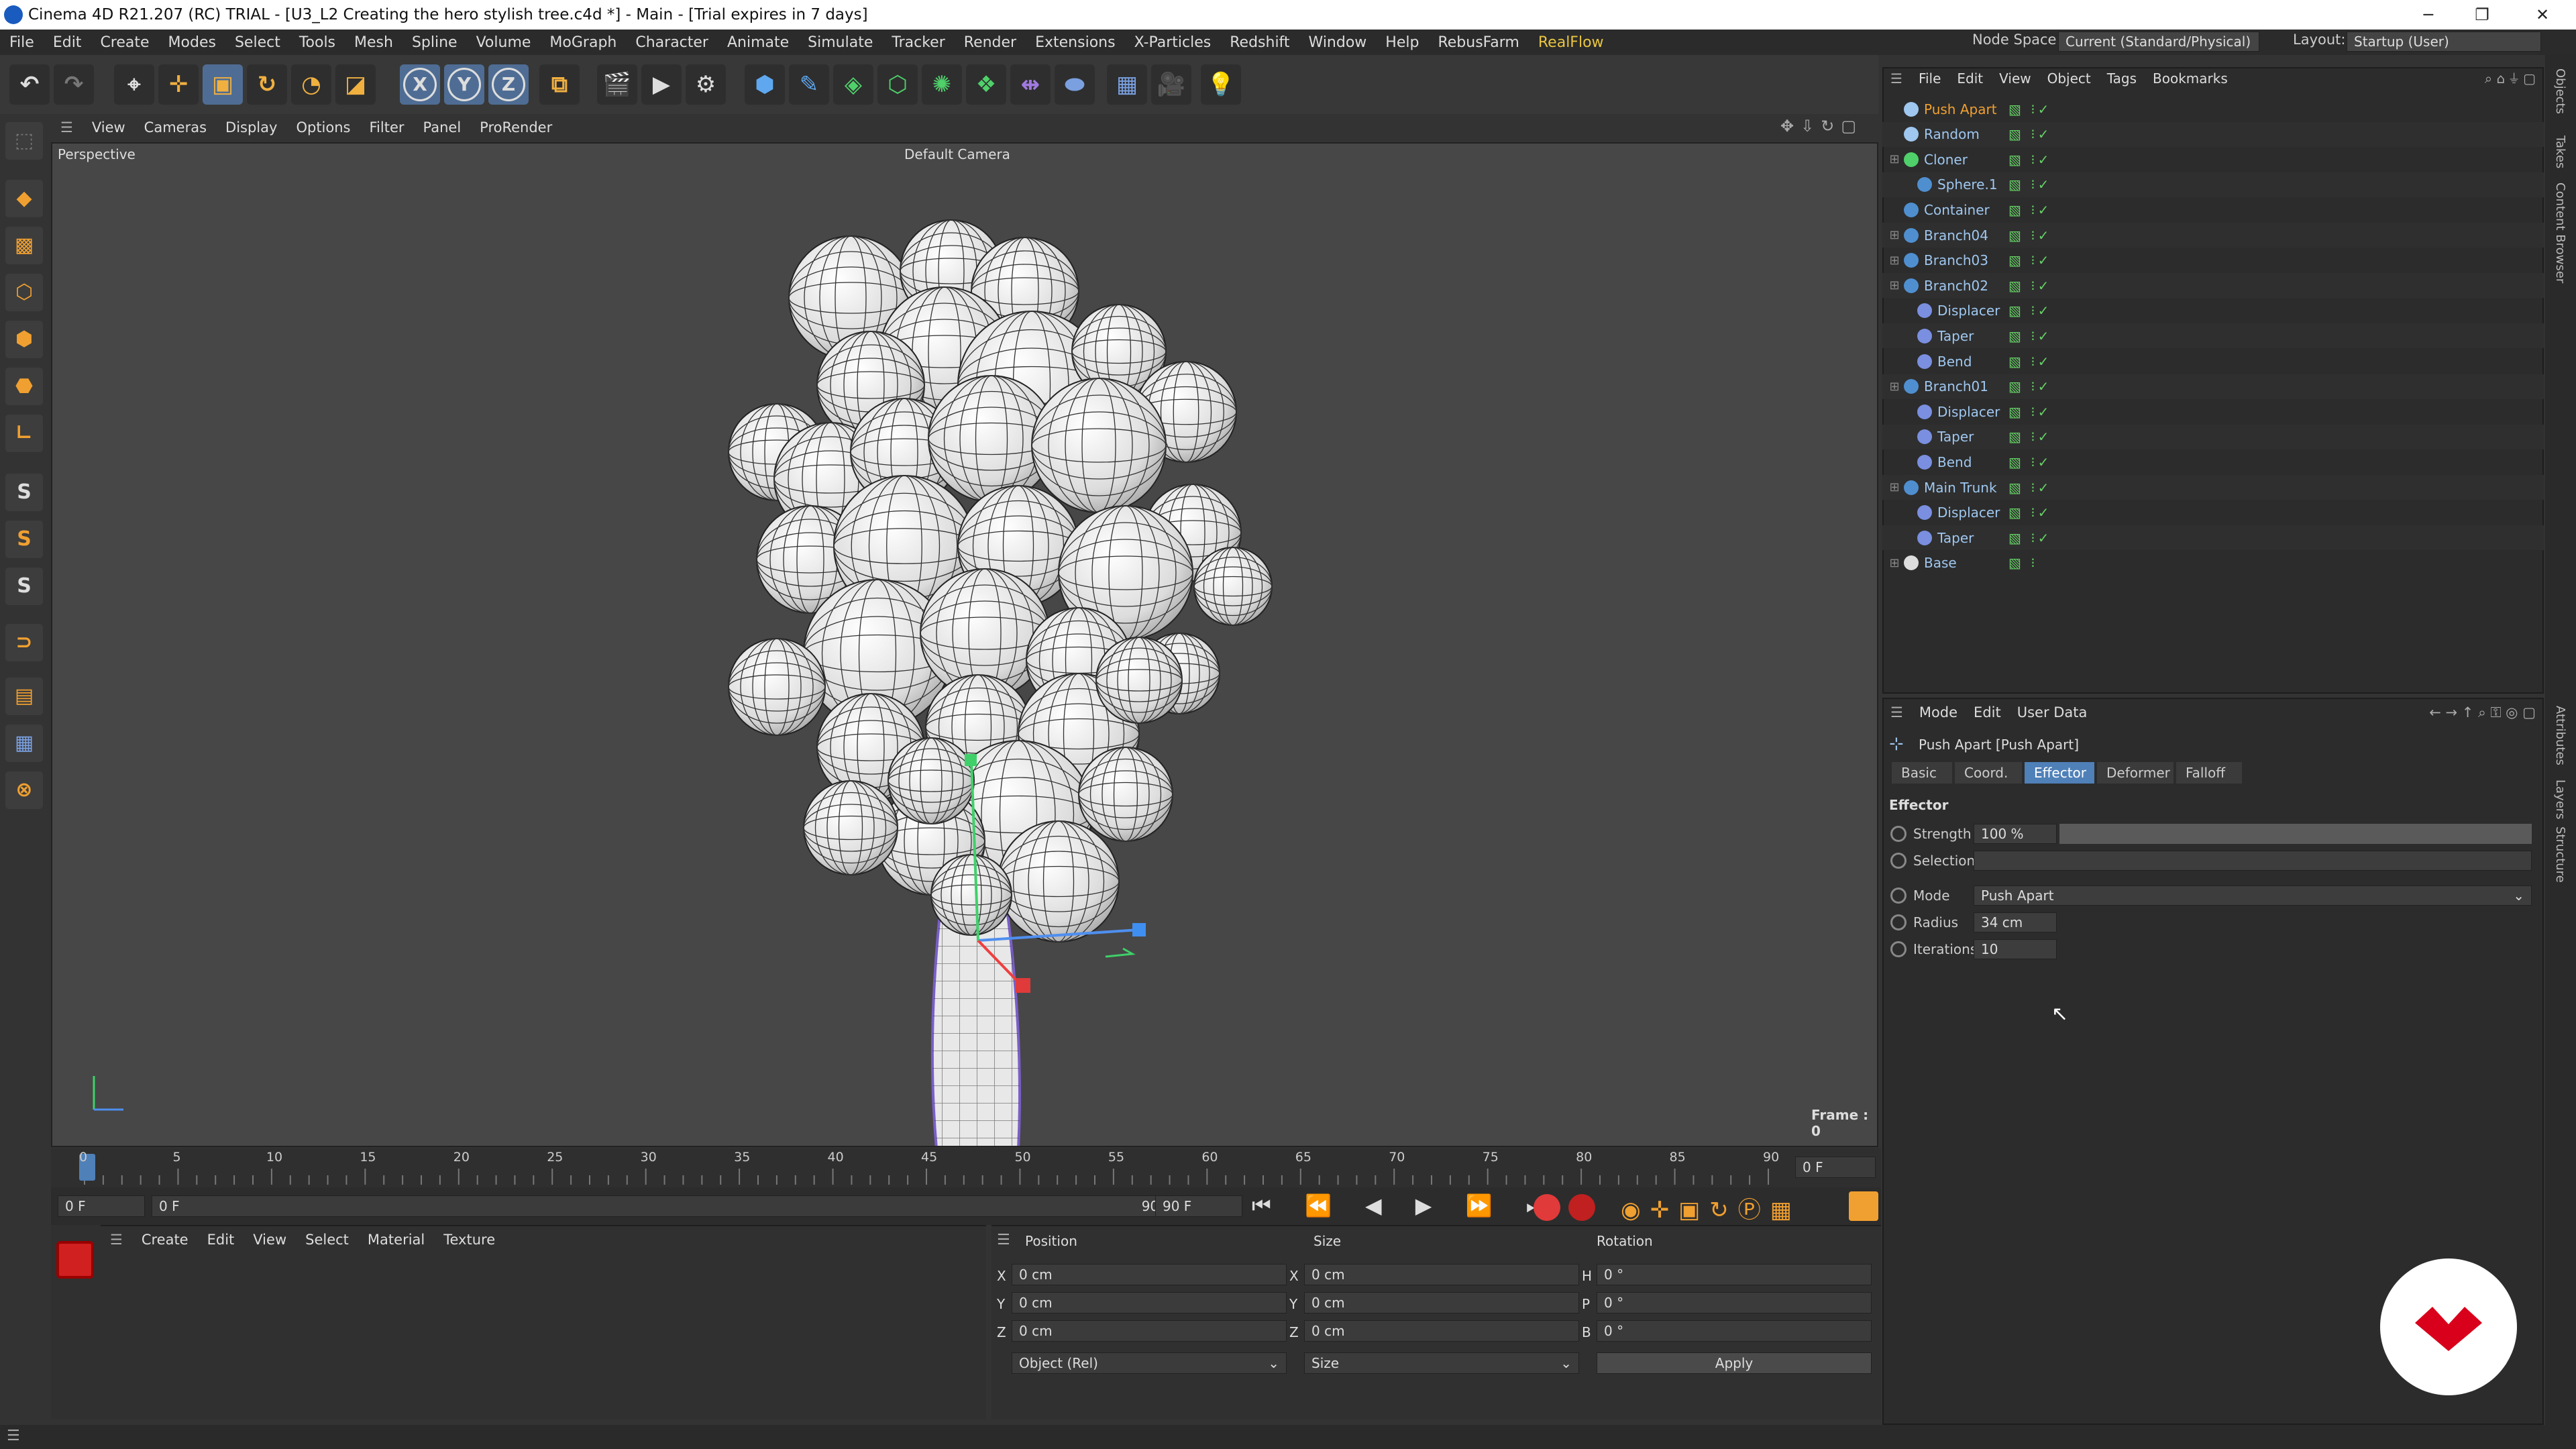 This screenshot has width=2576, height=1449. What do you see at coordinates (672, 42) in the screenshot?
I see `menu-character: Character` at bounding box center [672, 42].